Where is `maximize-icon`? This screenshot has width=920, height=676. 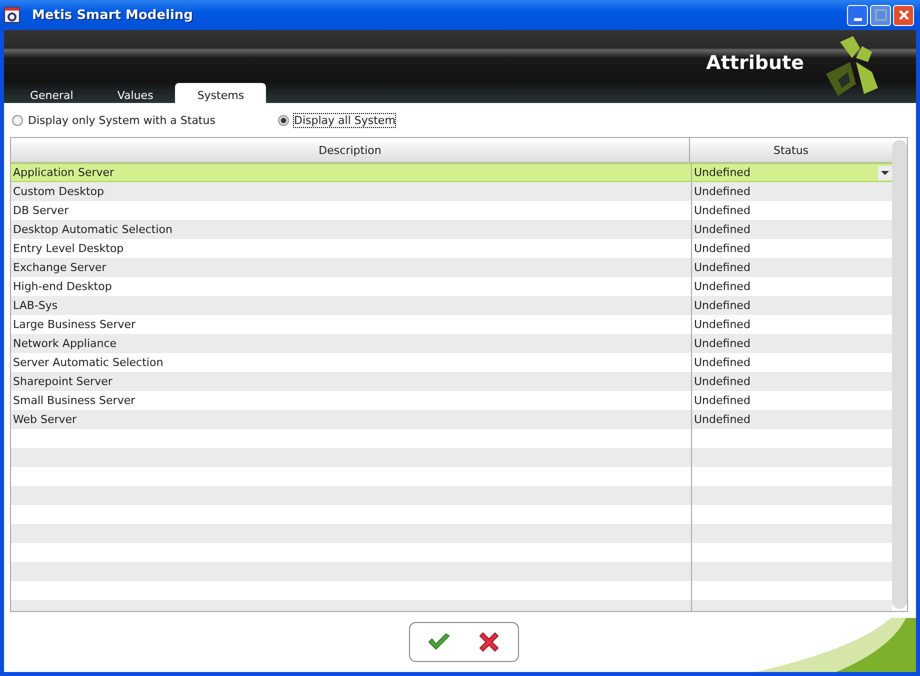
maximize-icon is located at coordinates (880, 15).